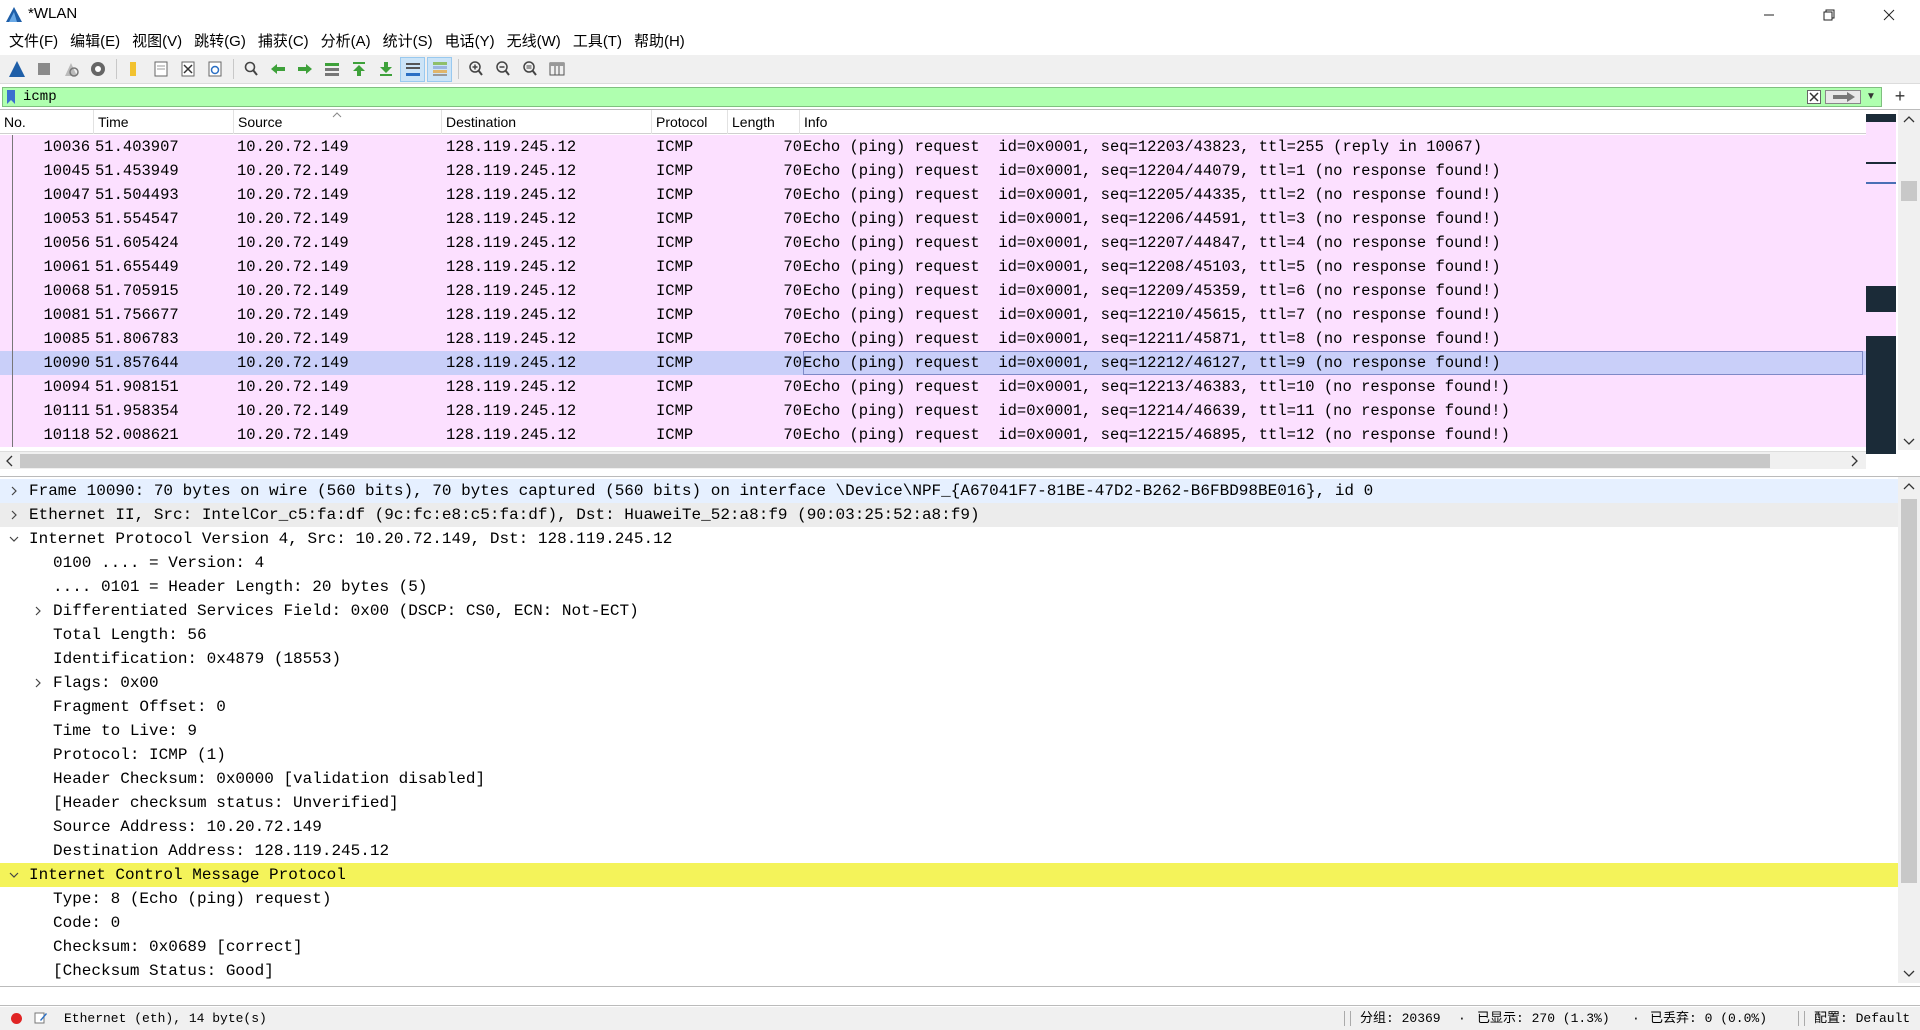  What do you see at coordinates (304, 69) in the screenshot?
I see `go-forward-button` at bounding box center [304, 69].